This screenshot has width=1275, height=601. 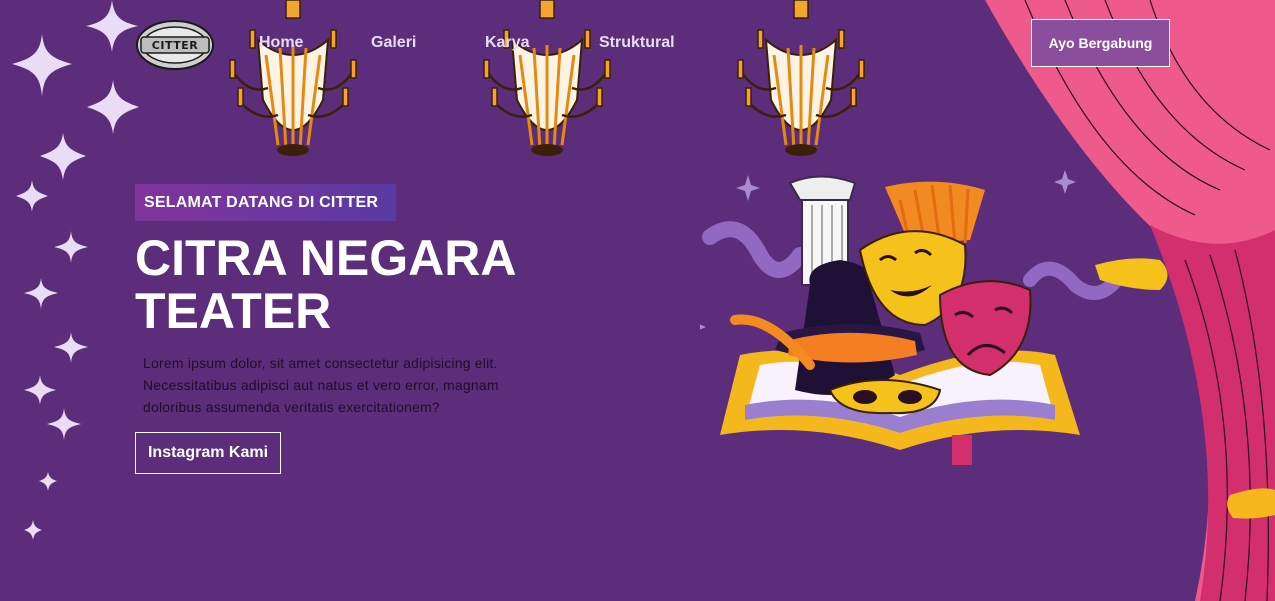 What do you see at coordinates (208, 453) in the screenshot?
I see `instagram-button: Instagram Kami` at bounding box center [208, 453].